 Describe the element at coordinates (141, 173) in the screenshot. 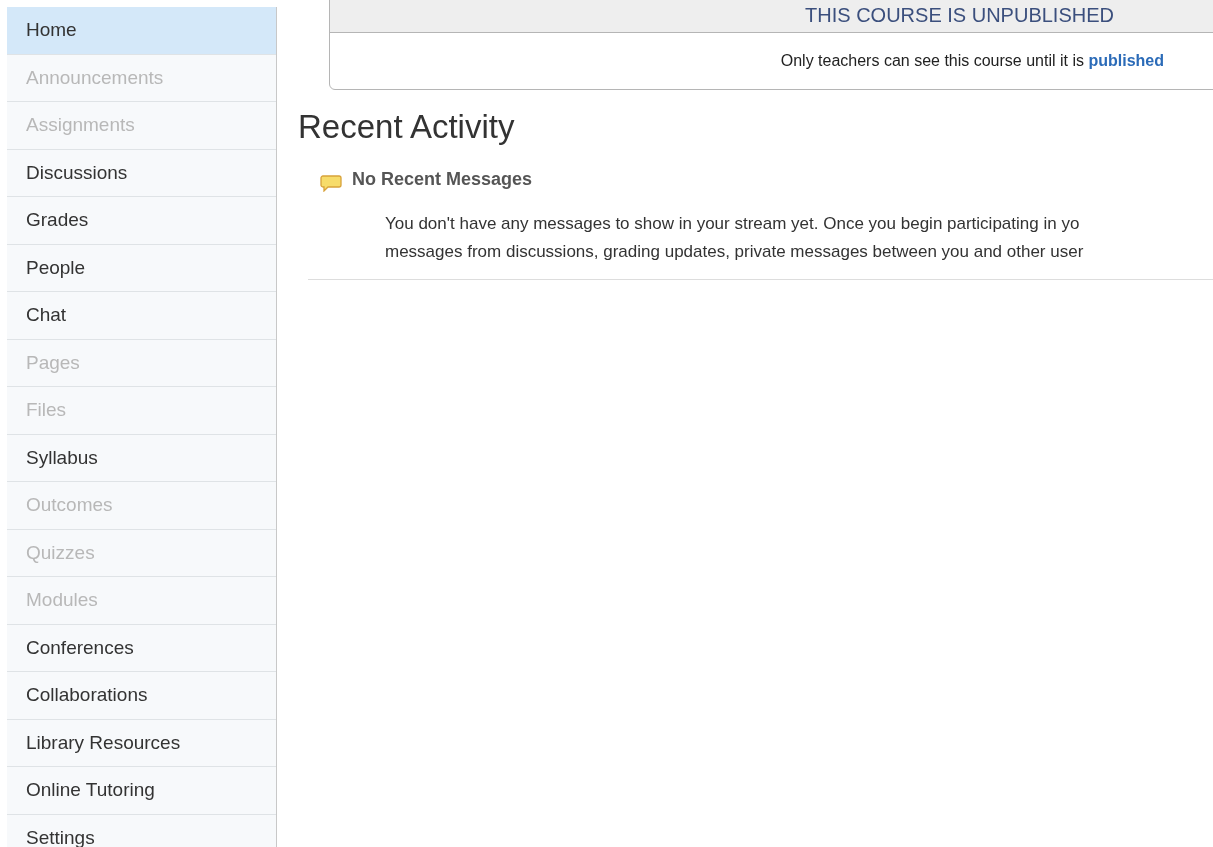

I see `sidebar-item: Discussions` at that location.